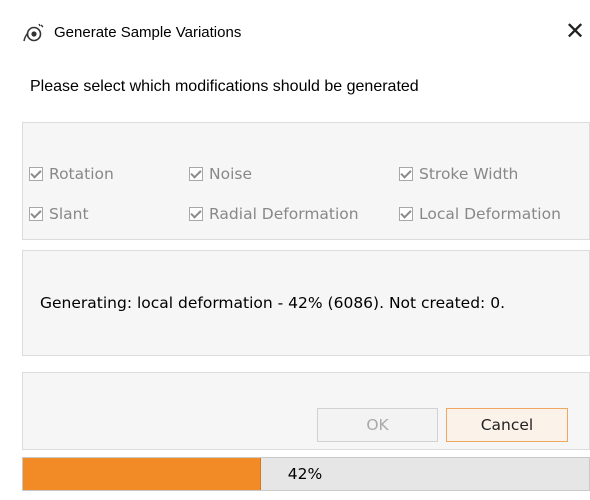 The height and width of the screenshot is (500, 590). I want to click on option-noise: Noise, so click(220, 174).